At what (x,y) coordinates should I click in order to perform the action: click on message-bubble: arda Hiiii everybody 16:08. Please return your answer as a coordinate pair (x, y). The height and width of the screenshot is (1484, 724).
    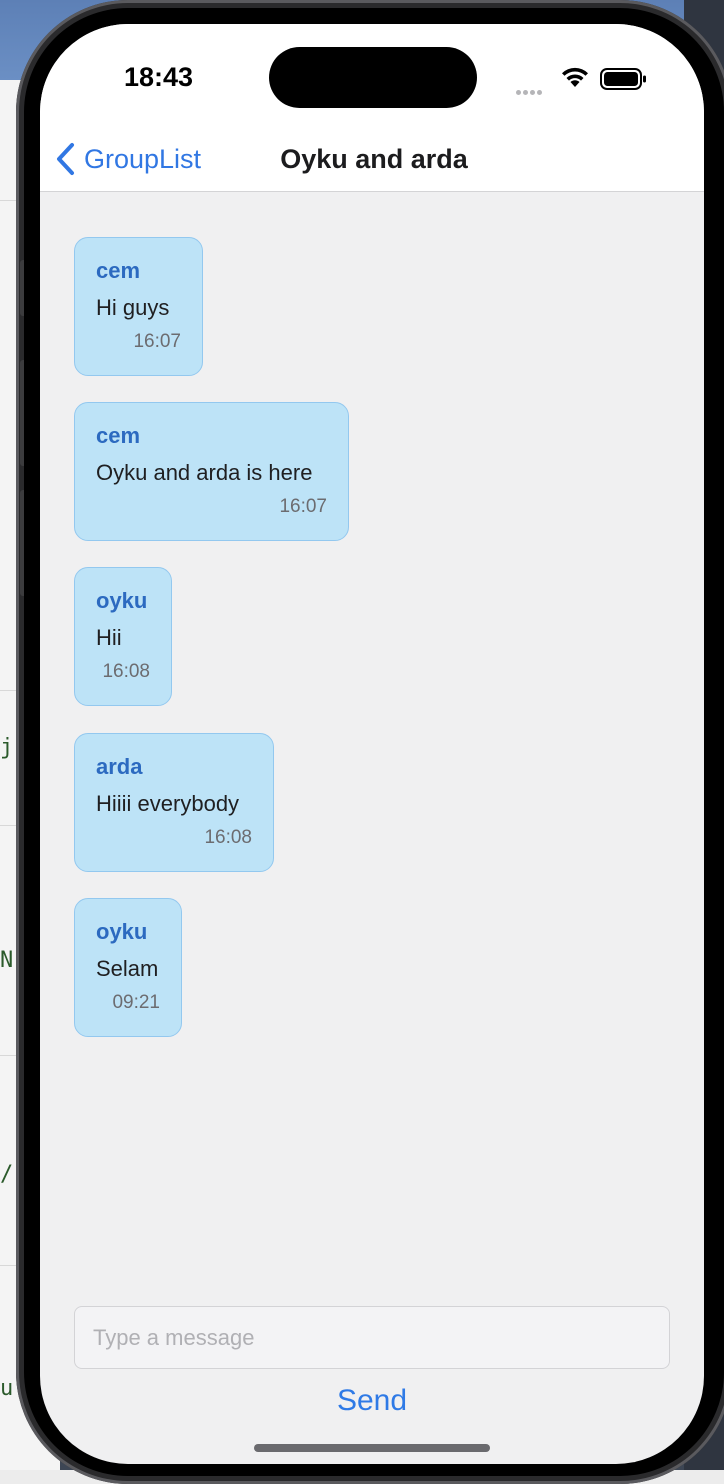
    Looking at the image, I should click on (174, 802).